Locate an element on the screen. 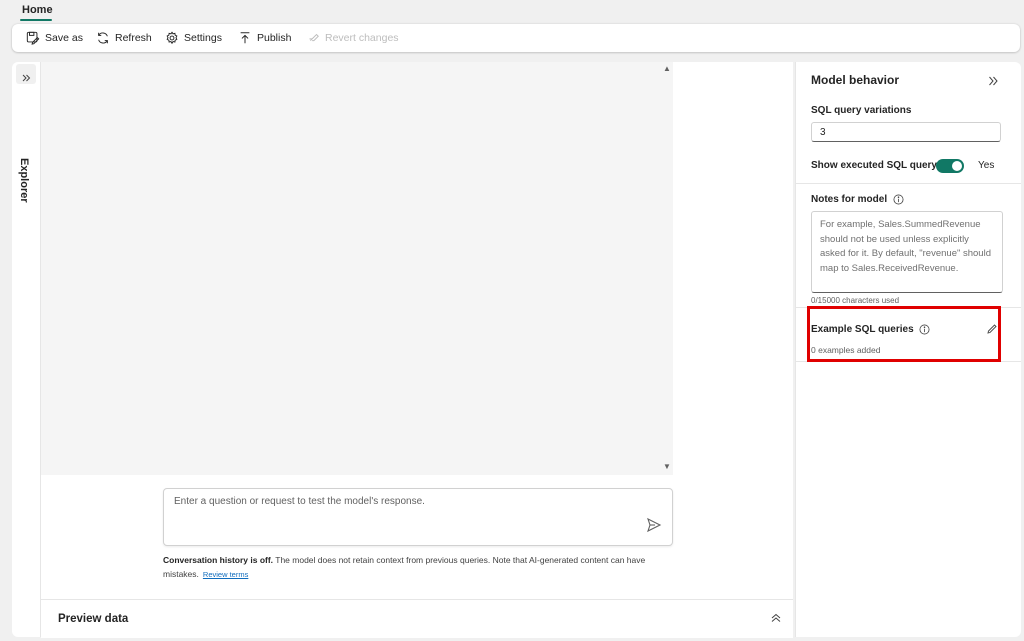 This screenshot has height=641, width=1024. show-sql-state: Yes is located at coordinates (986, 165).